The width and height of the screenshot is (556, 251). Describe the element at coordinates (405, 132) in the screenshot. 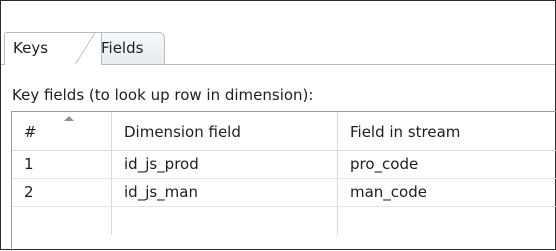

I see `column-header-field-in-stream-label: Field in stream` at that location.